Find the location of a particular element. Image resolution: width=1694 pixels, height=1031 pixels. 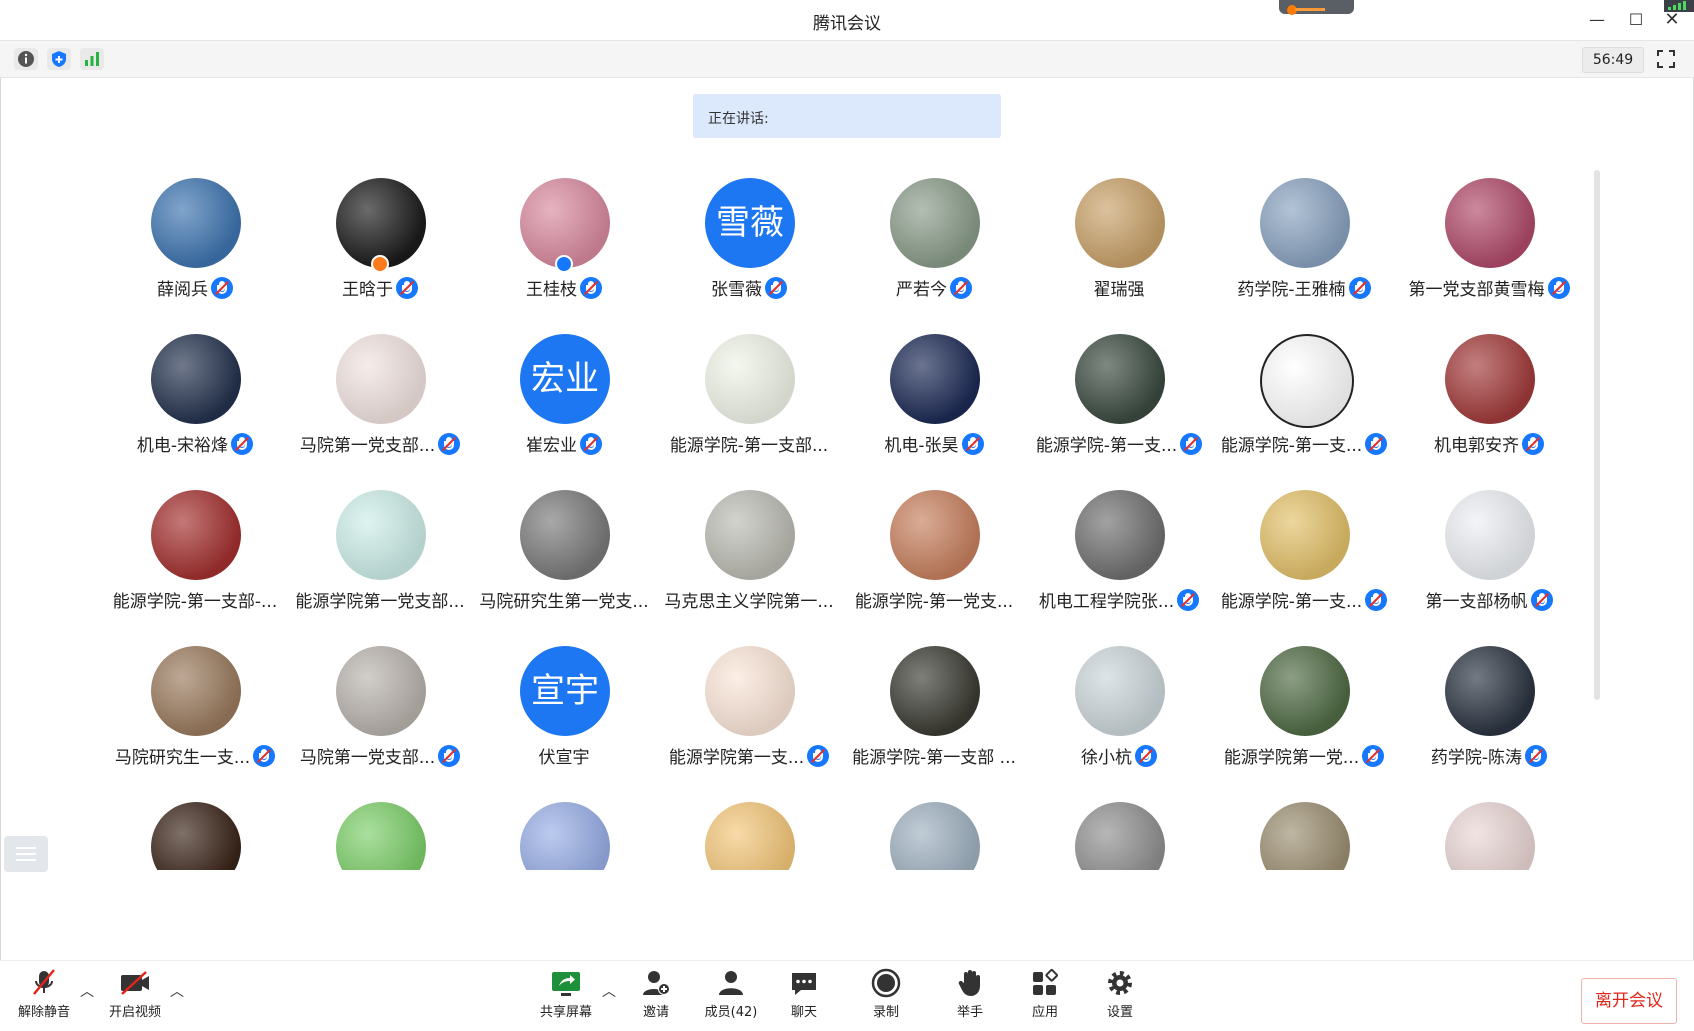

grid-scrollbar is located at coordinates (1597, 435).